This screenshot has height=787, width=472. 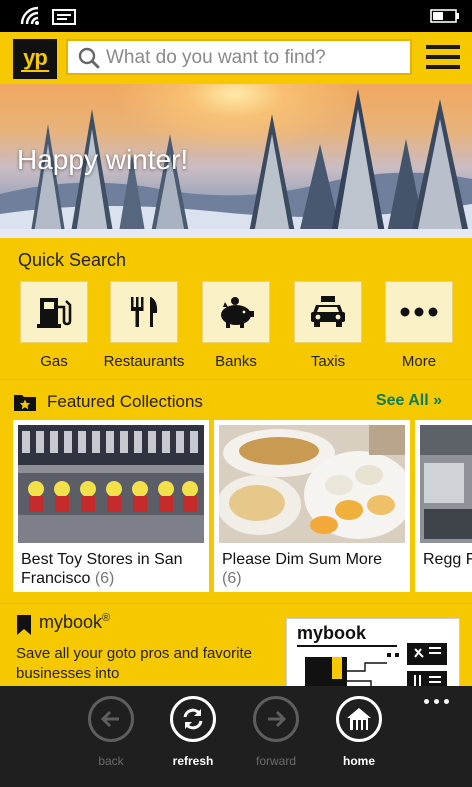 I want to click on partial-thumbnail, so click(x=446, y=484).